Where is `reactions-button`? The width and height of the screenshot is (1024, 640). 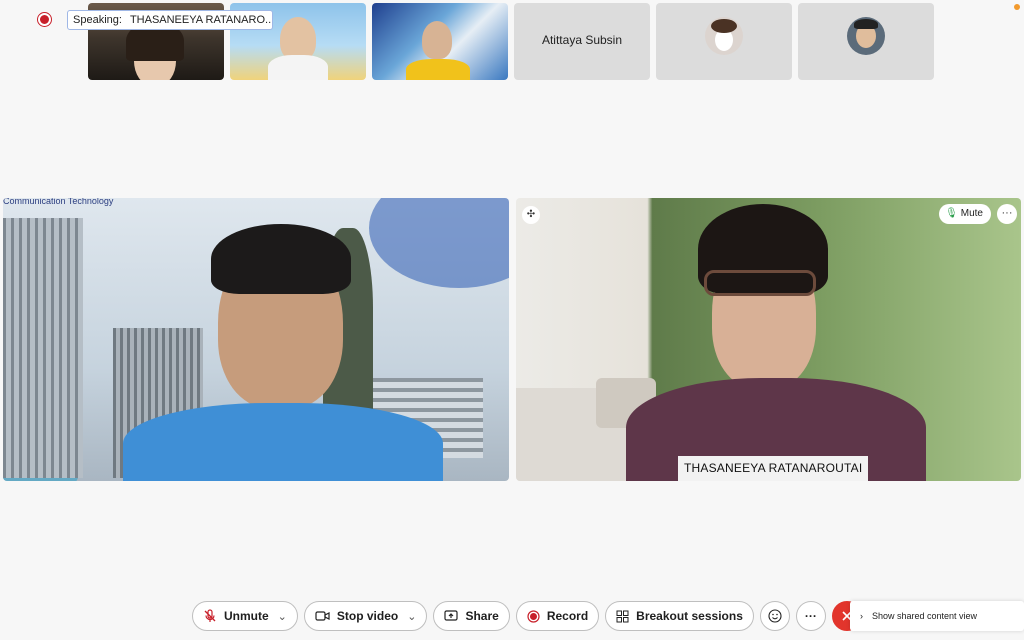
reactions-button is located at coordinates (774, 616).